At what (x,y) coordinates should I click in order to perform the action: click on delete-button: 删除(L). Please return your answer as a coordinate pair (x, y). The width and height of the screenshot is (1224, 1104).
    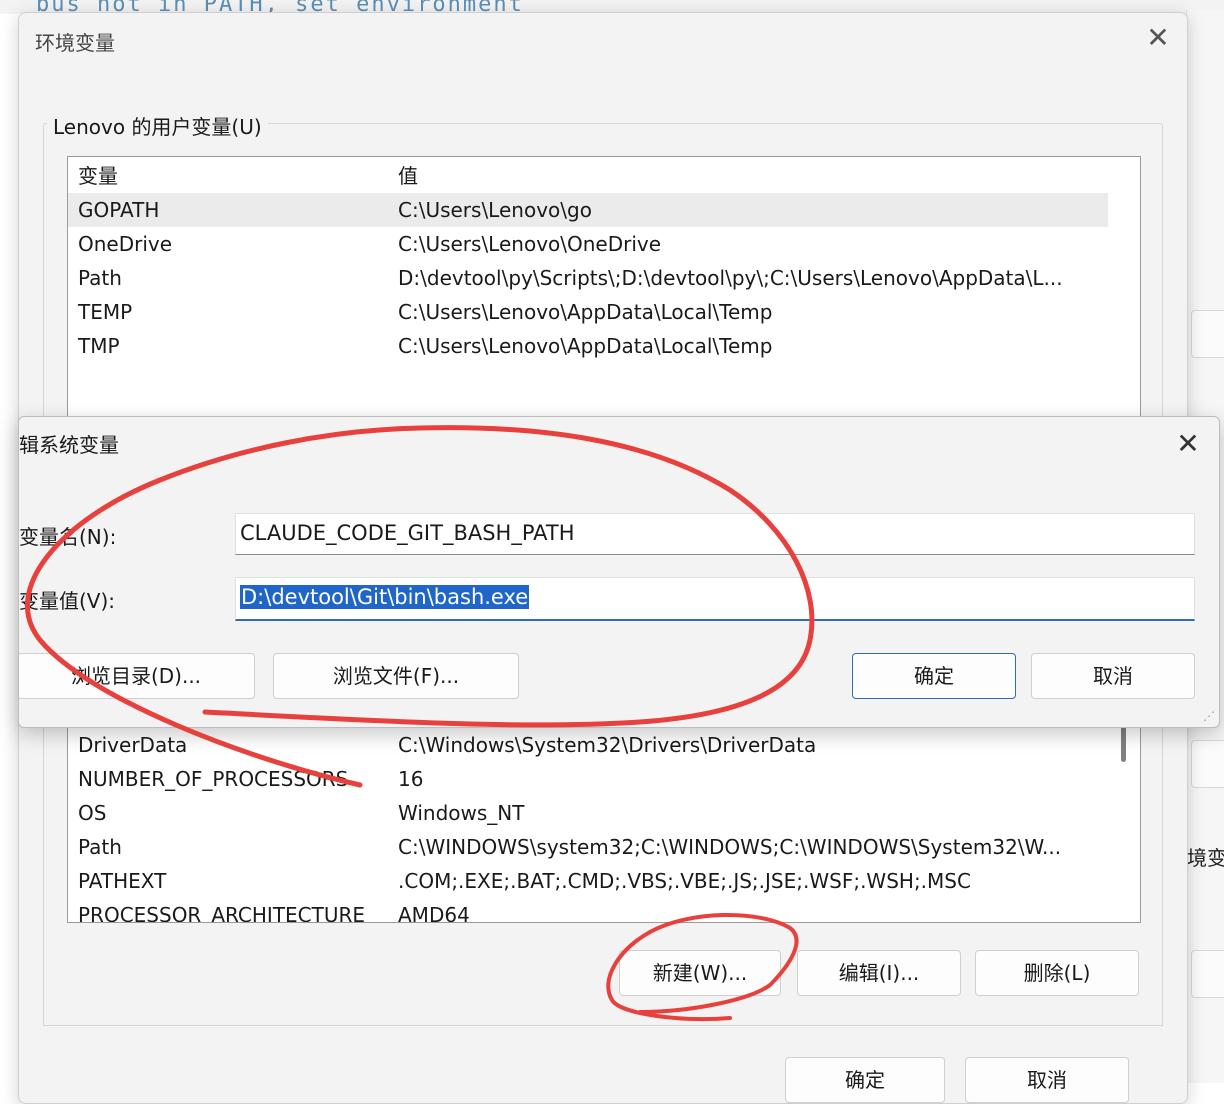
    Looking at the image, I should click on (1057, 973).